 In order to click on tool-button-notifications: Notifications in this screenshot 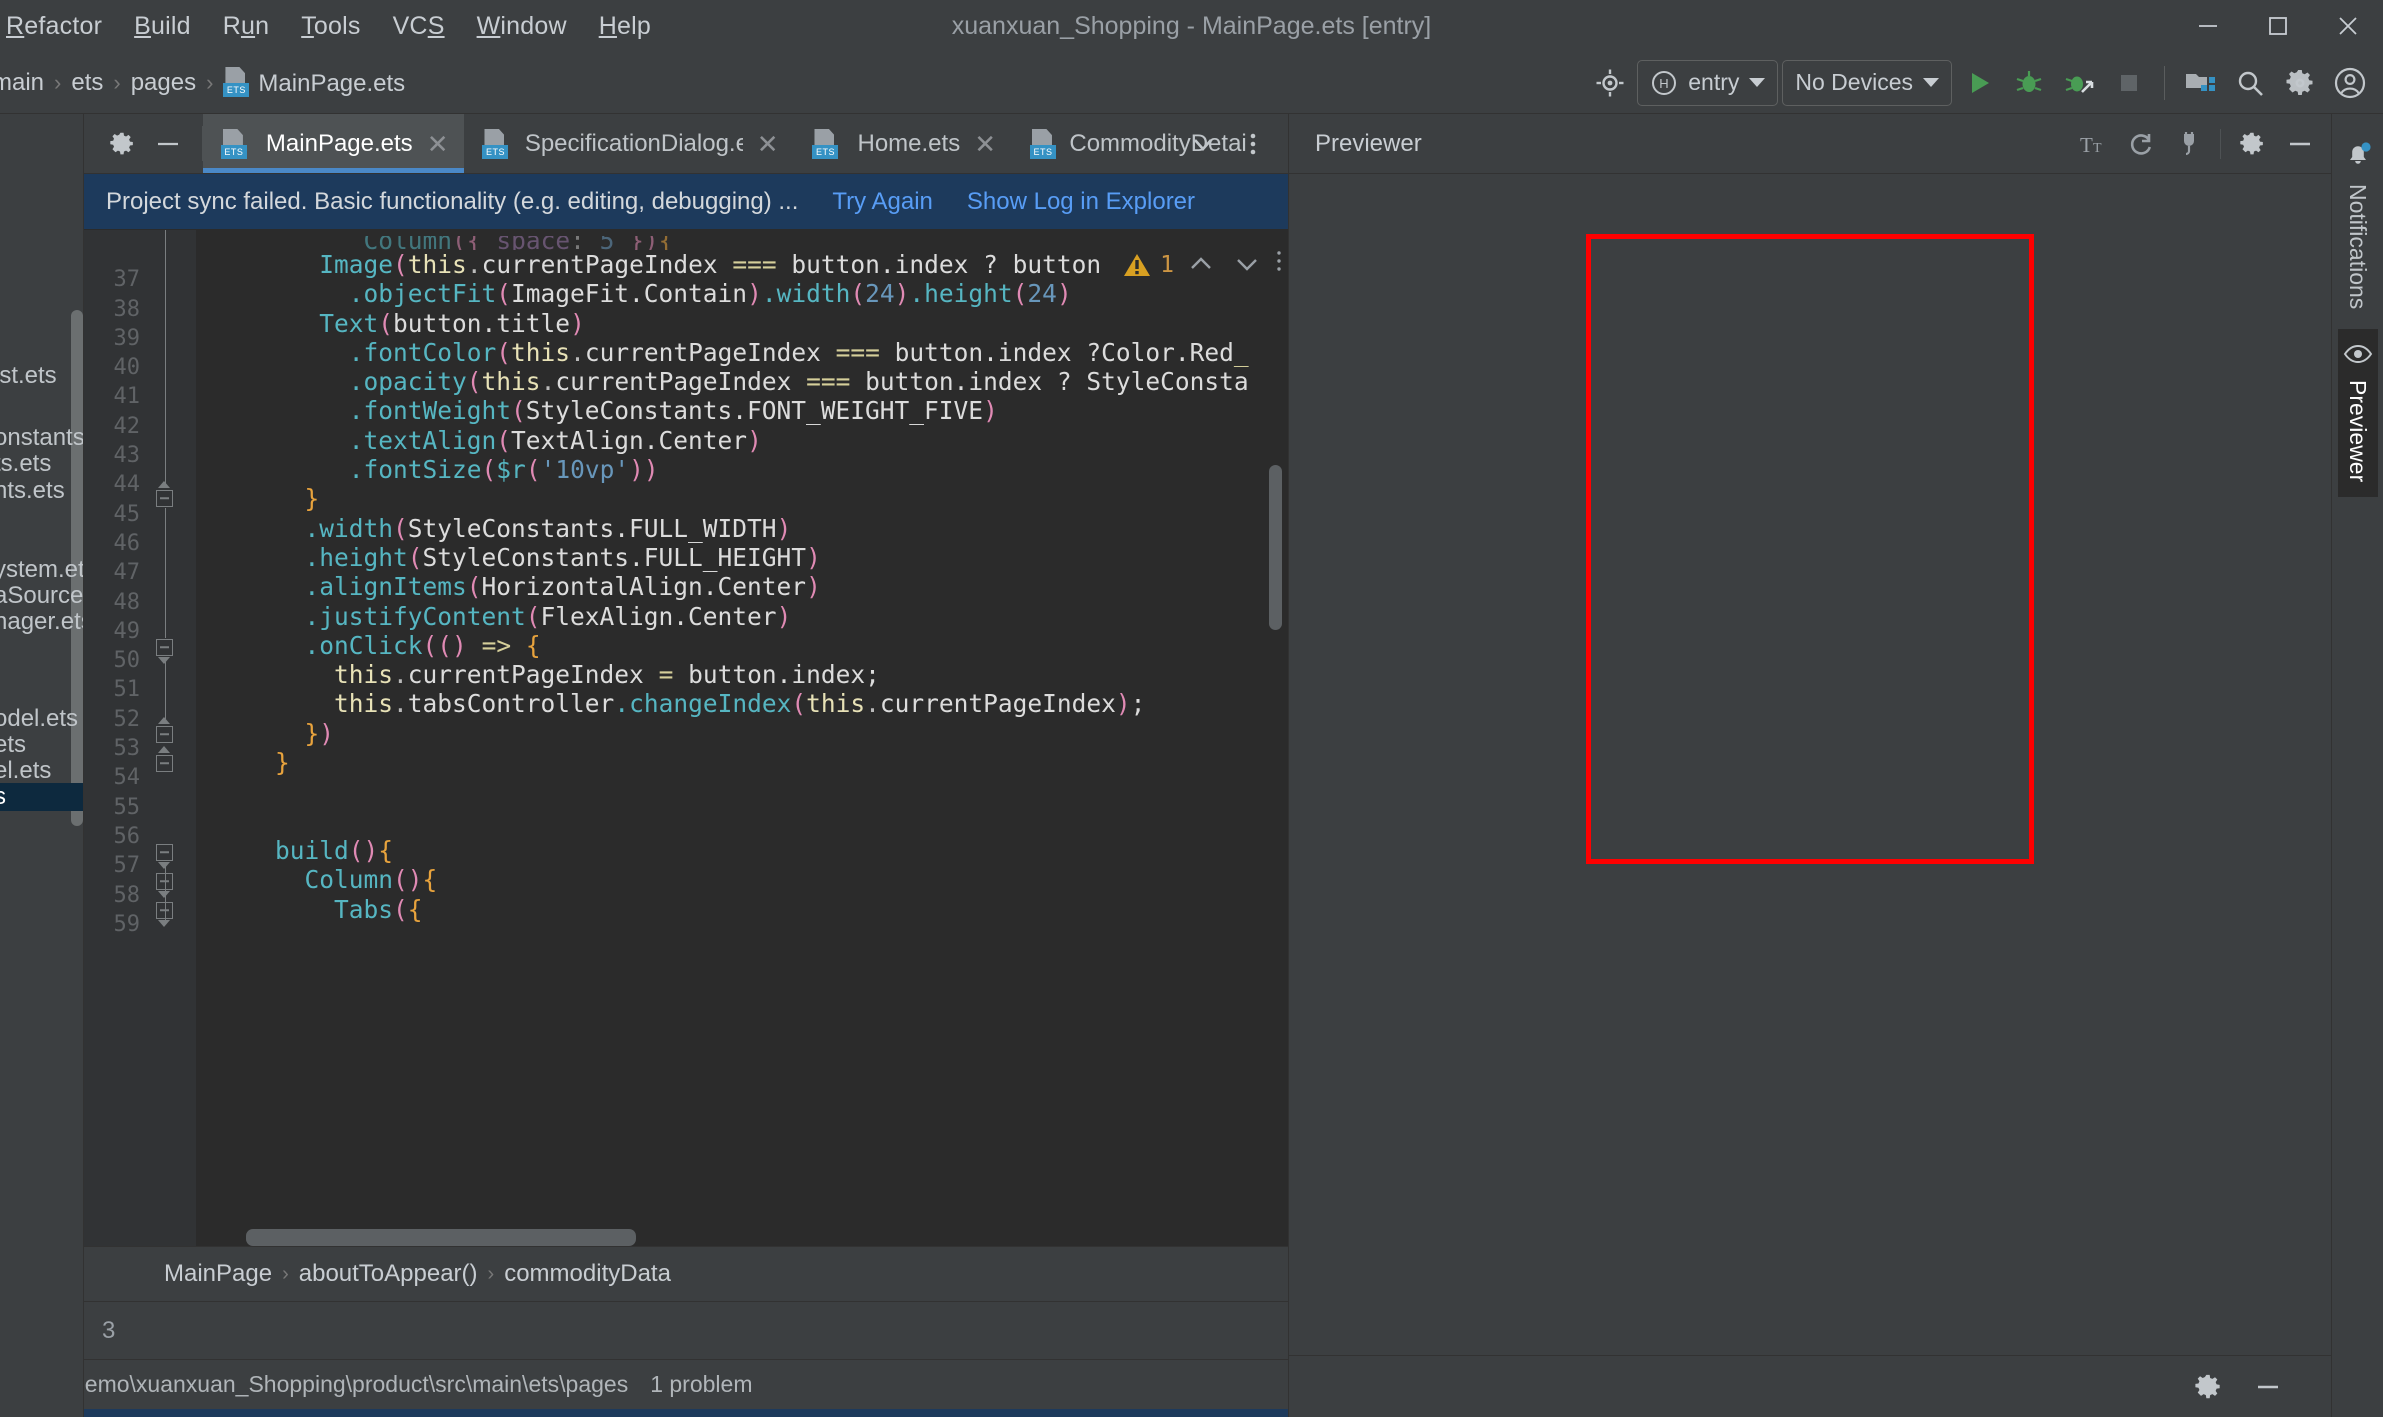, I will do `click(2358, 224)`.